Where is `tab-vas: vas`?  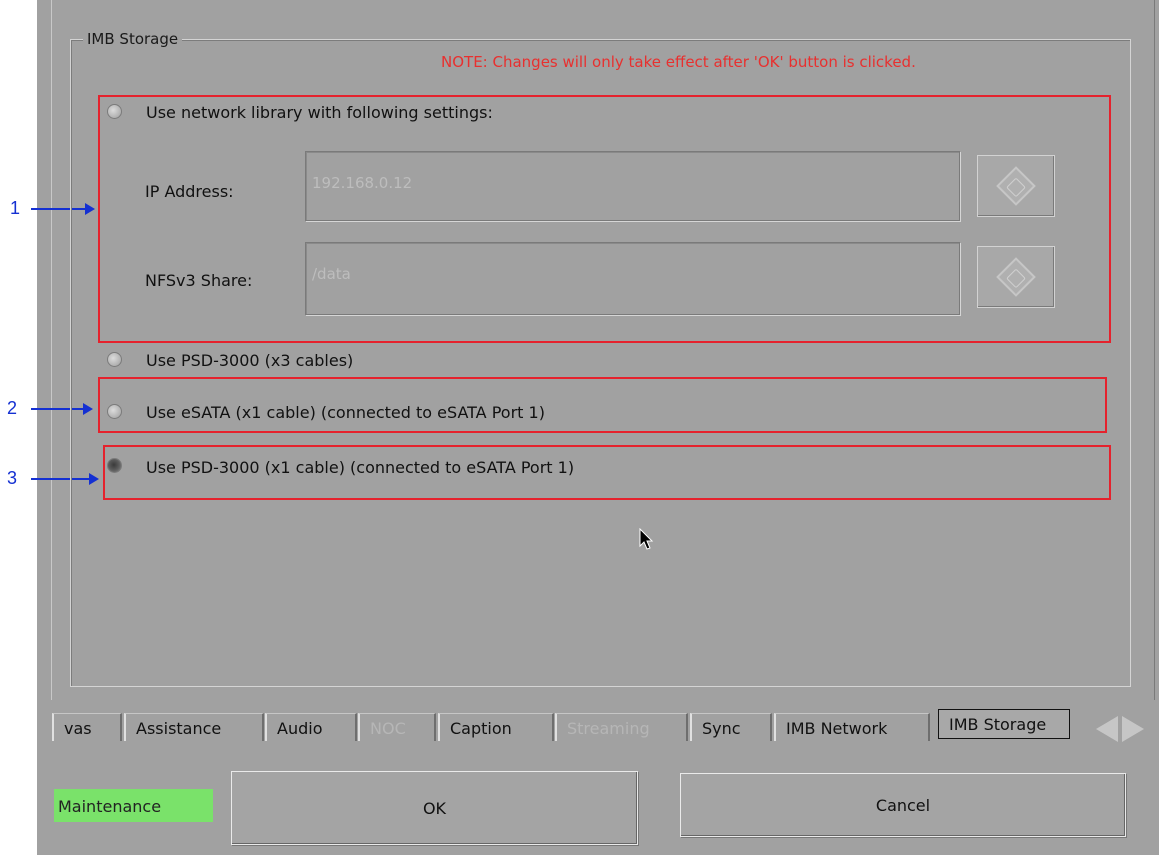
tab-vas: vas is located at coordinates (87, 727).